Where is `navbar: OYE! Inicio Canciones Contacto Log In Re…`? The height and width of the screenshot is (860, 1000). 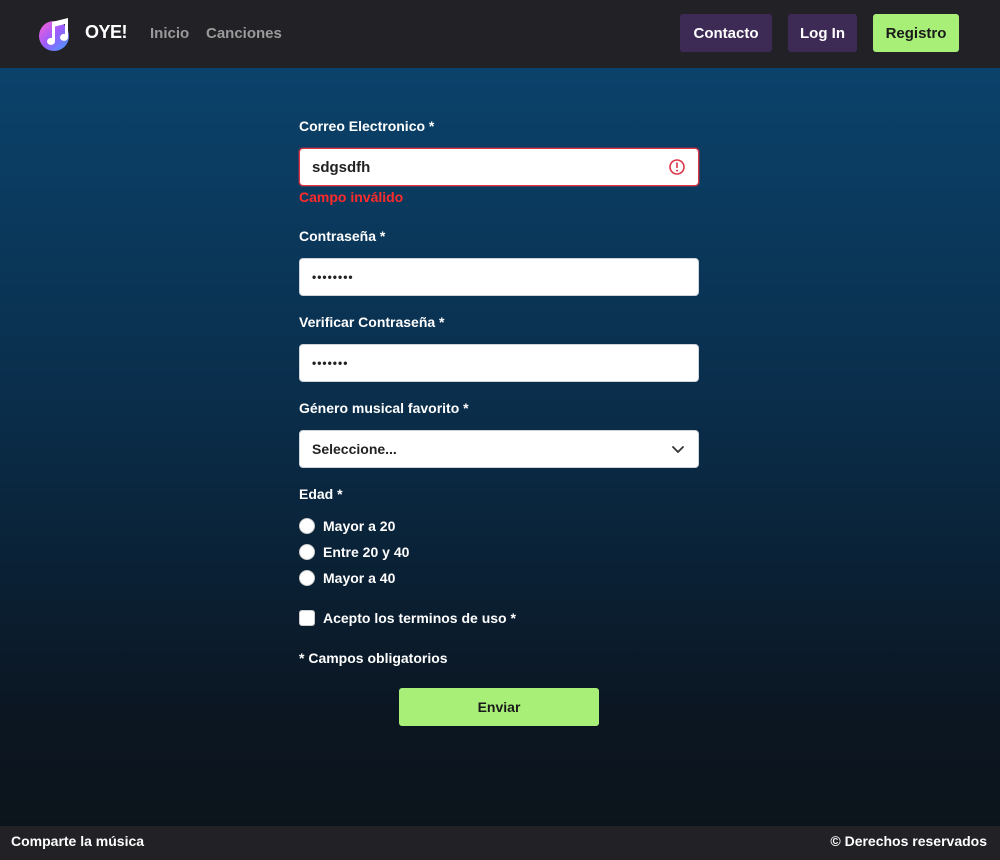 navbar: OYE! Inicio Canciones Contacto Log In Re… is located at coordinates (500, 34).